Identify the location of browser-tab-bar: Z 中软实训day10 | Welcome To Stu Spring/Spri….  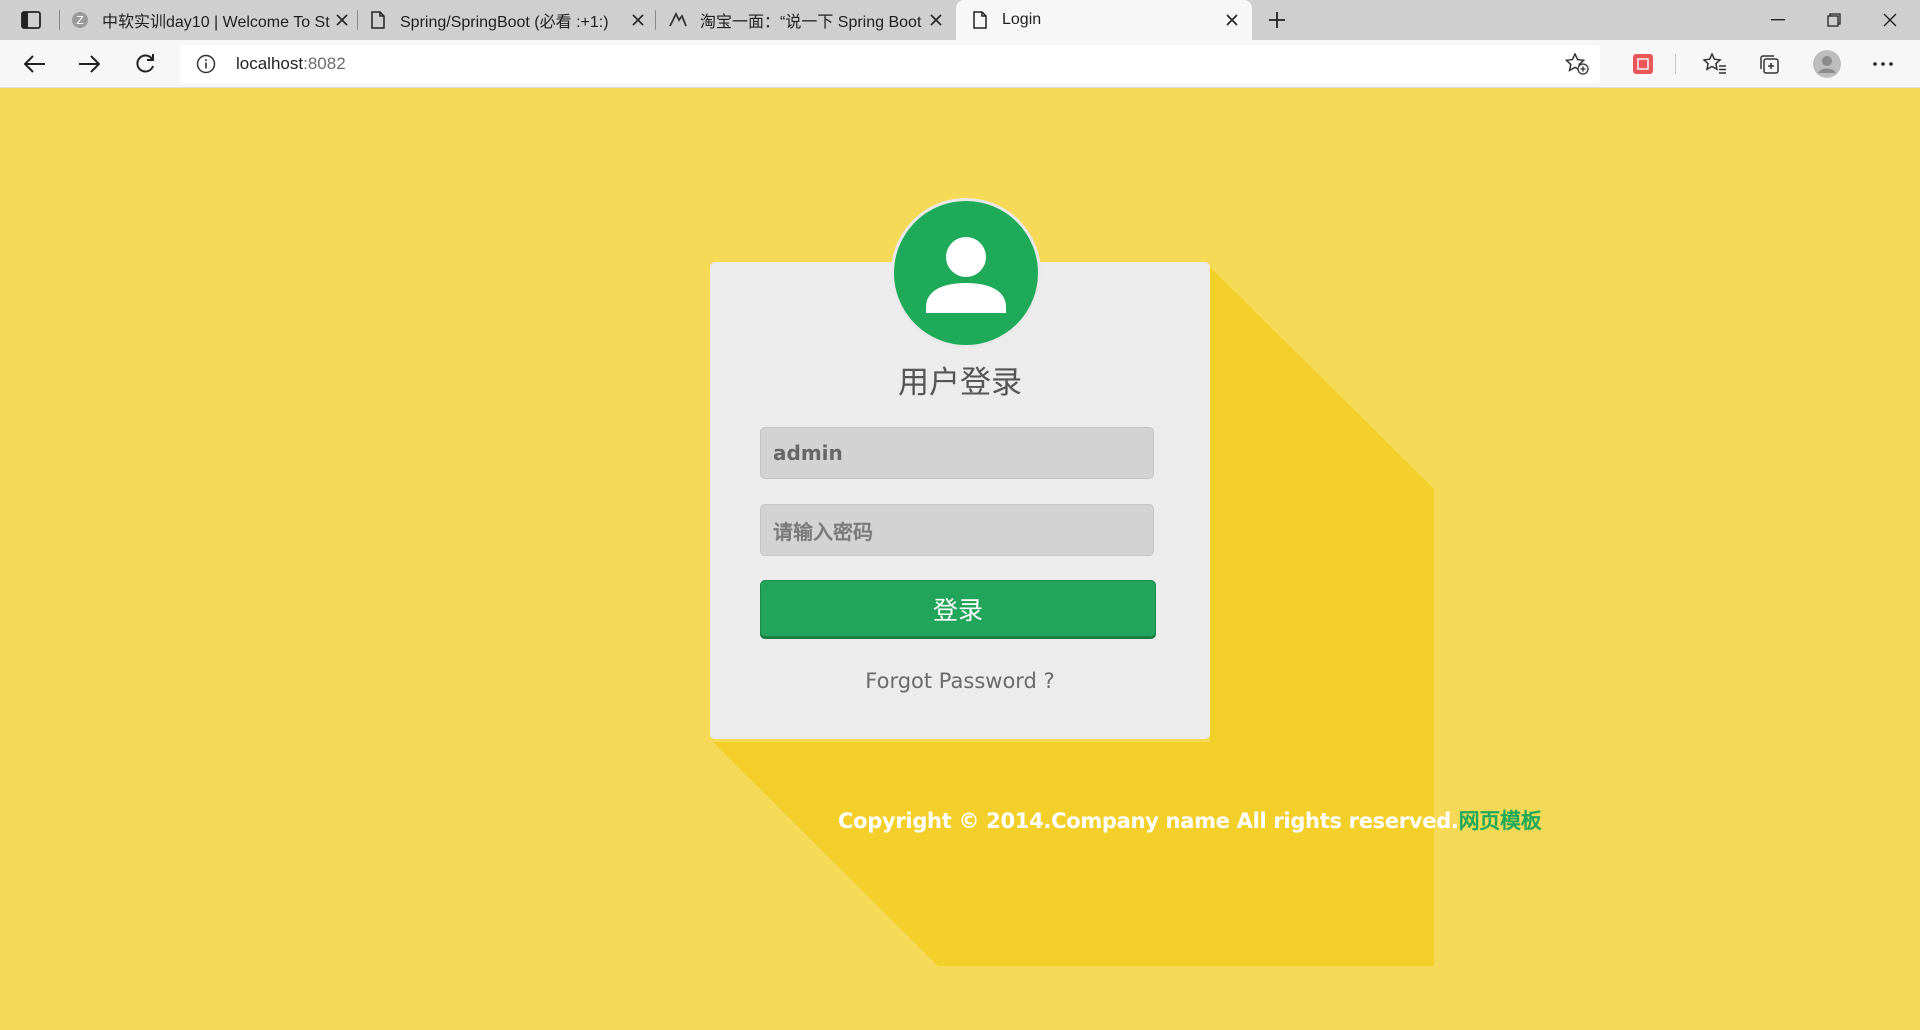
(960, 20).